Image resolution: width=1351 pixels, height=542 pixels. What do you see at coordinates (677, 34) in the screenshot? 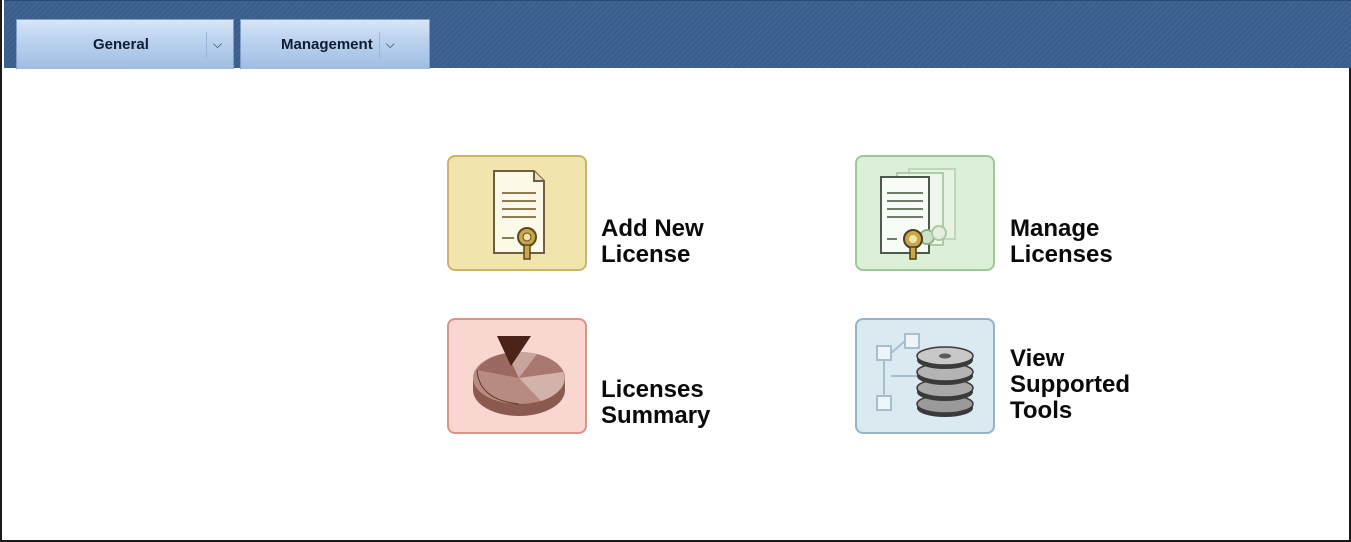
I see `menu-bar: General ⌵ Management ⌵` at bounding box center [677, 34].